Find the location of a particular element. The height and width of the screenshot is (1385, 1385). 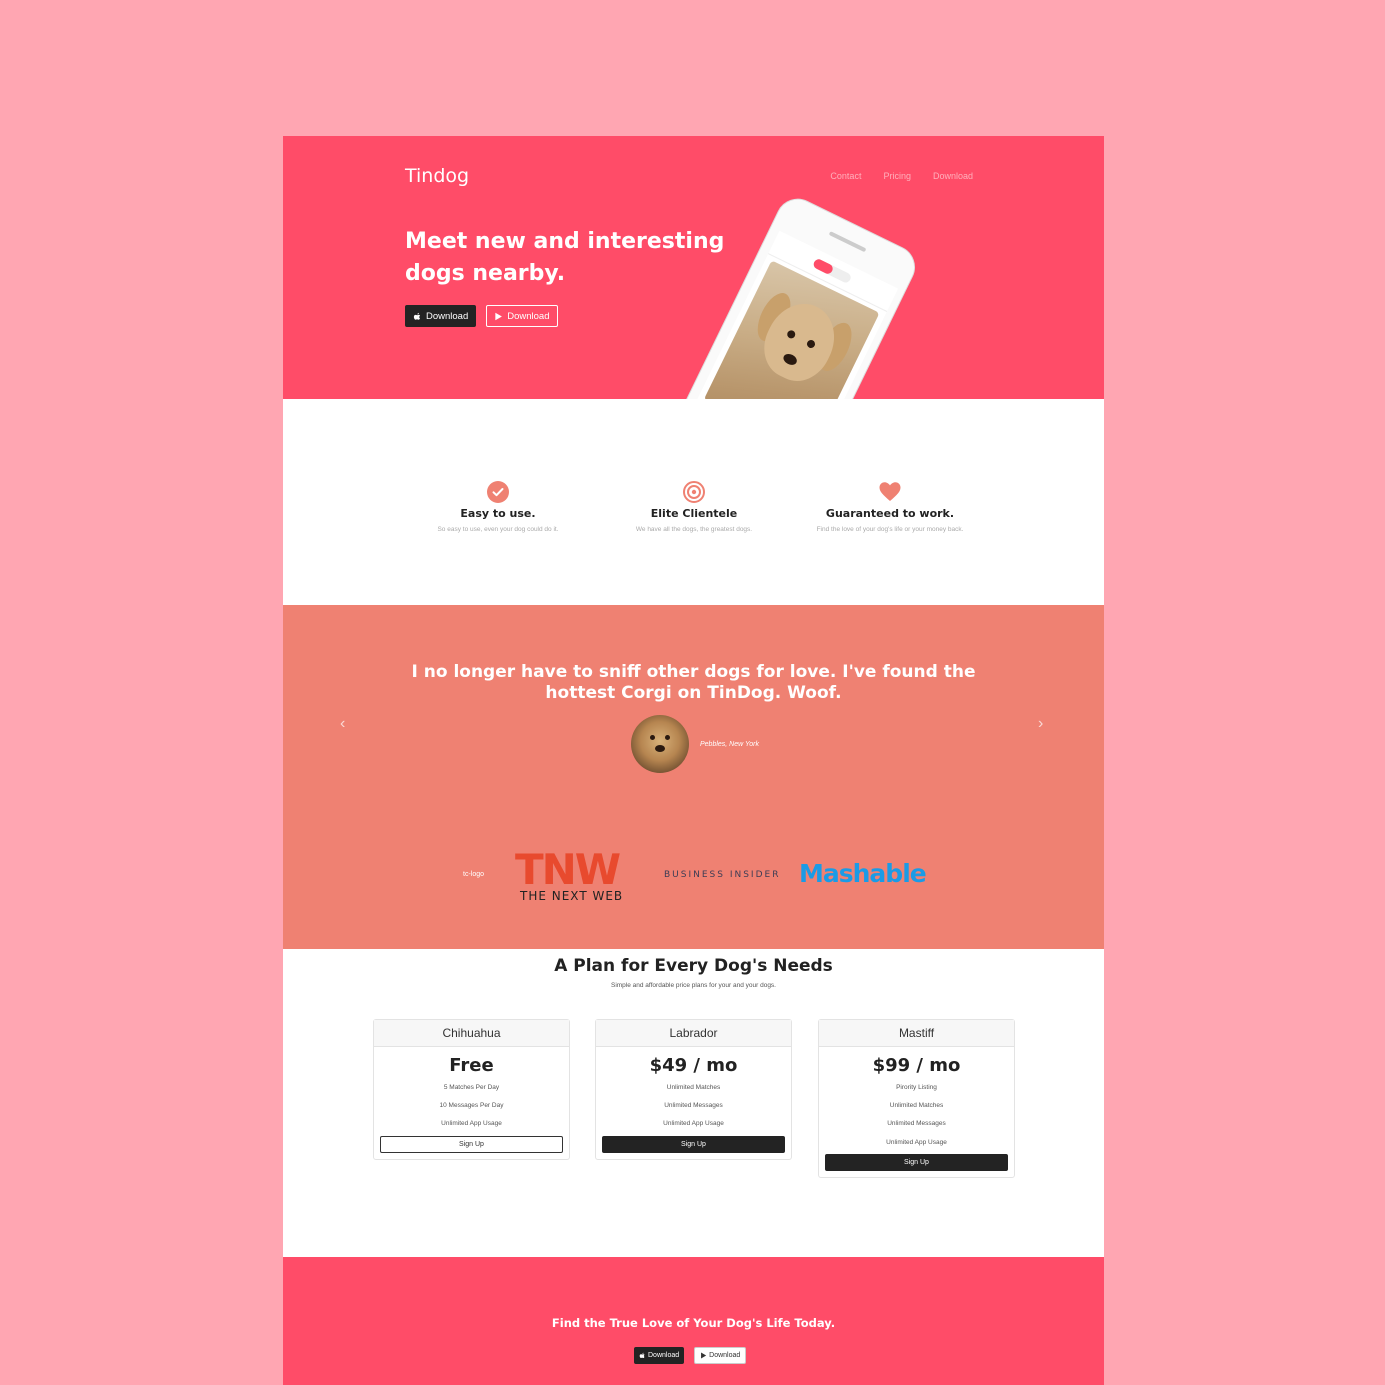

carousel-next-chevron-right-icon: › is located at coordinates (1040, 724).